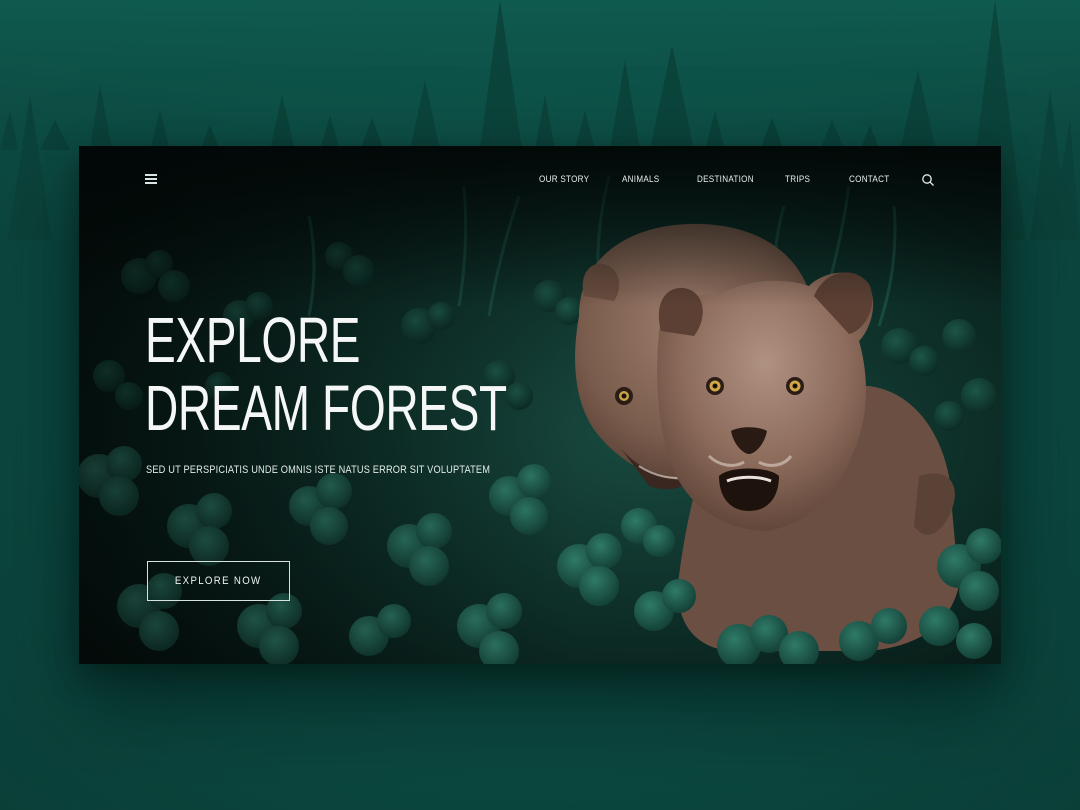 The image size is (1080, 810). What do you see at coordinates (326, 408) in the screenshot?
I see `hero-title-line-2: DREAM FOREST` at bounding box center [326, 408].